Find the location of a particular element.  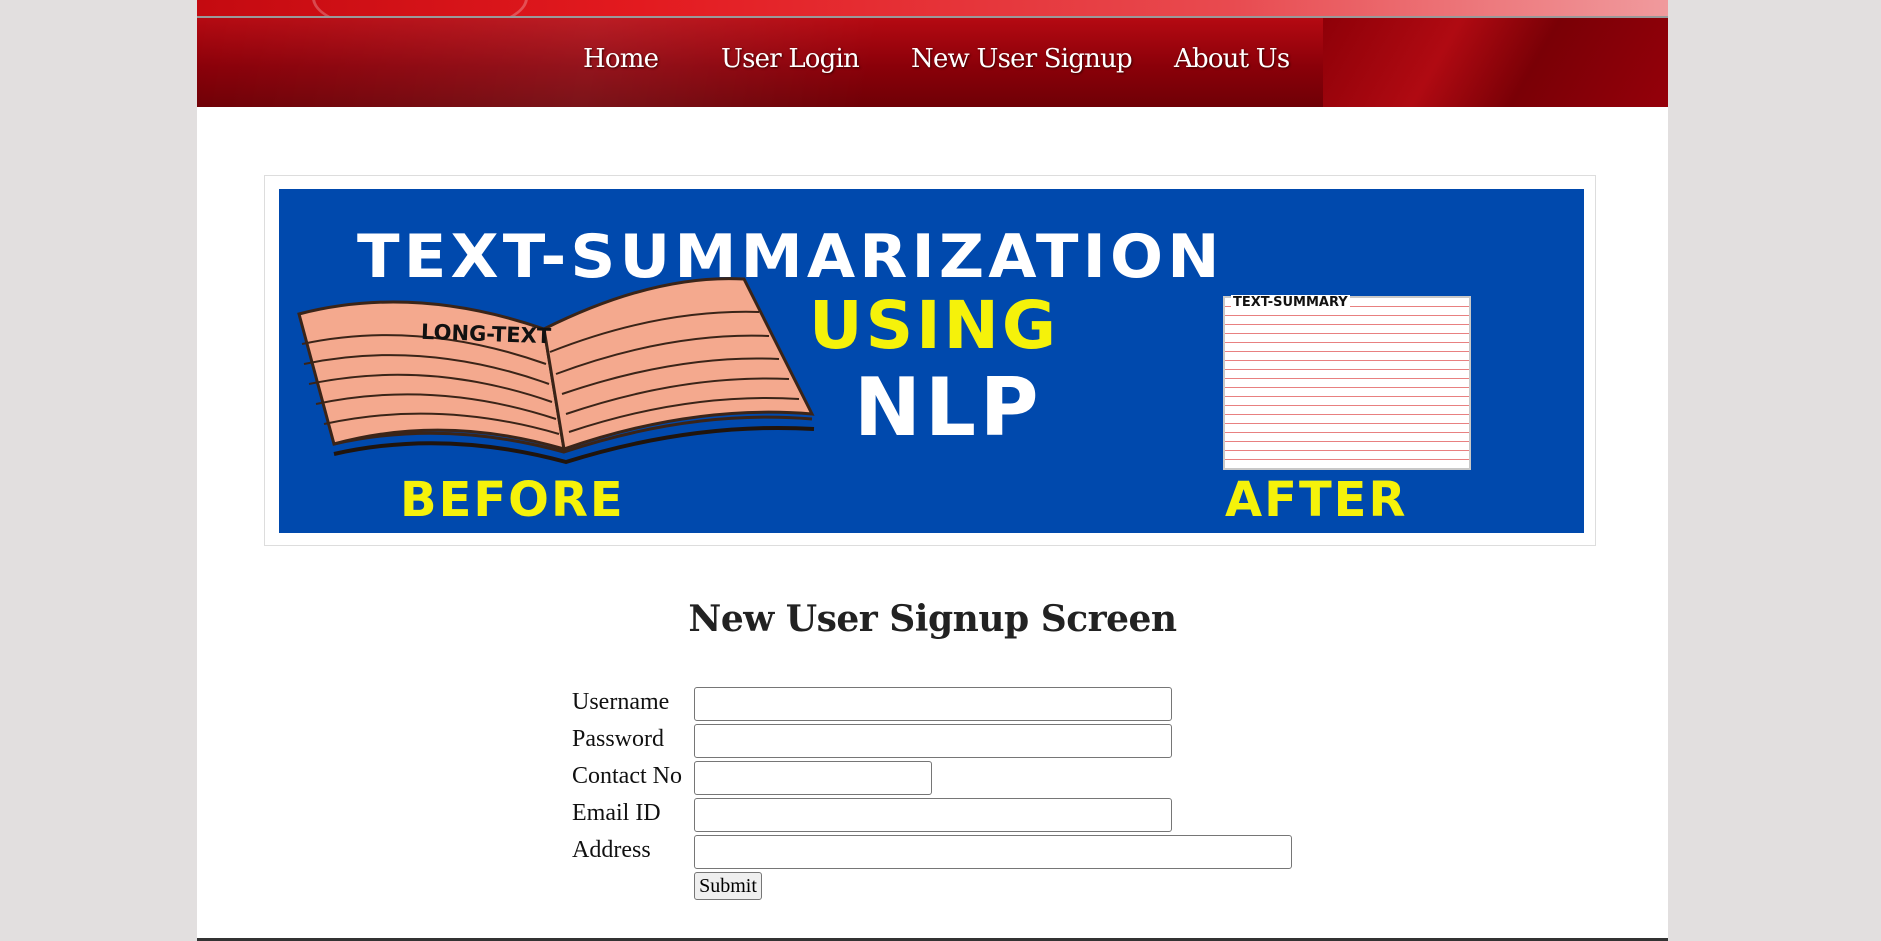

email-id-input is located at coordinates (933, 815).